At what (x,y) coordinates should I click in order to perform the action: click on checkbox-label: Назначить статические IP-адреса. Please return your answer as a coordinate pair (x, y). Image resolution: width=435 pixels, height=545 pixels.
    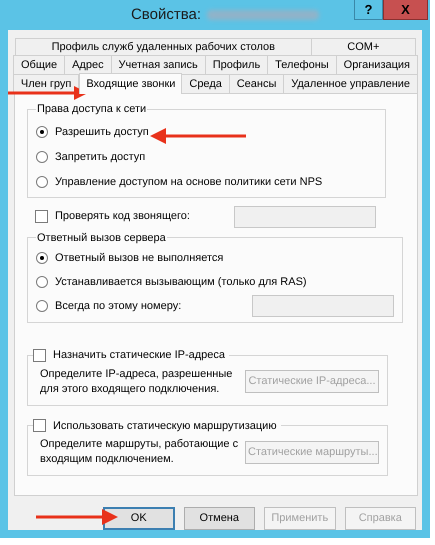
    Looking at the image, I should click on (139, 355).